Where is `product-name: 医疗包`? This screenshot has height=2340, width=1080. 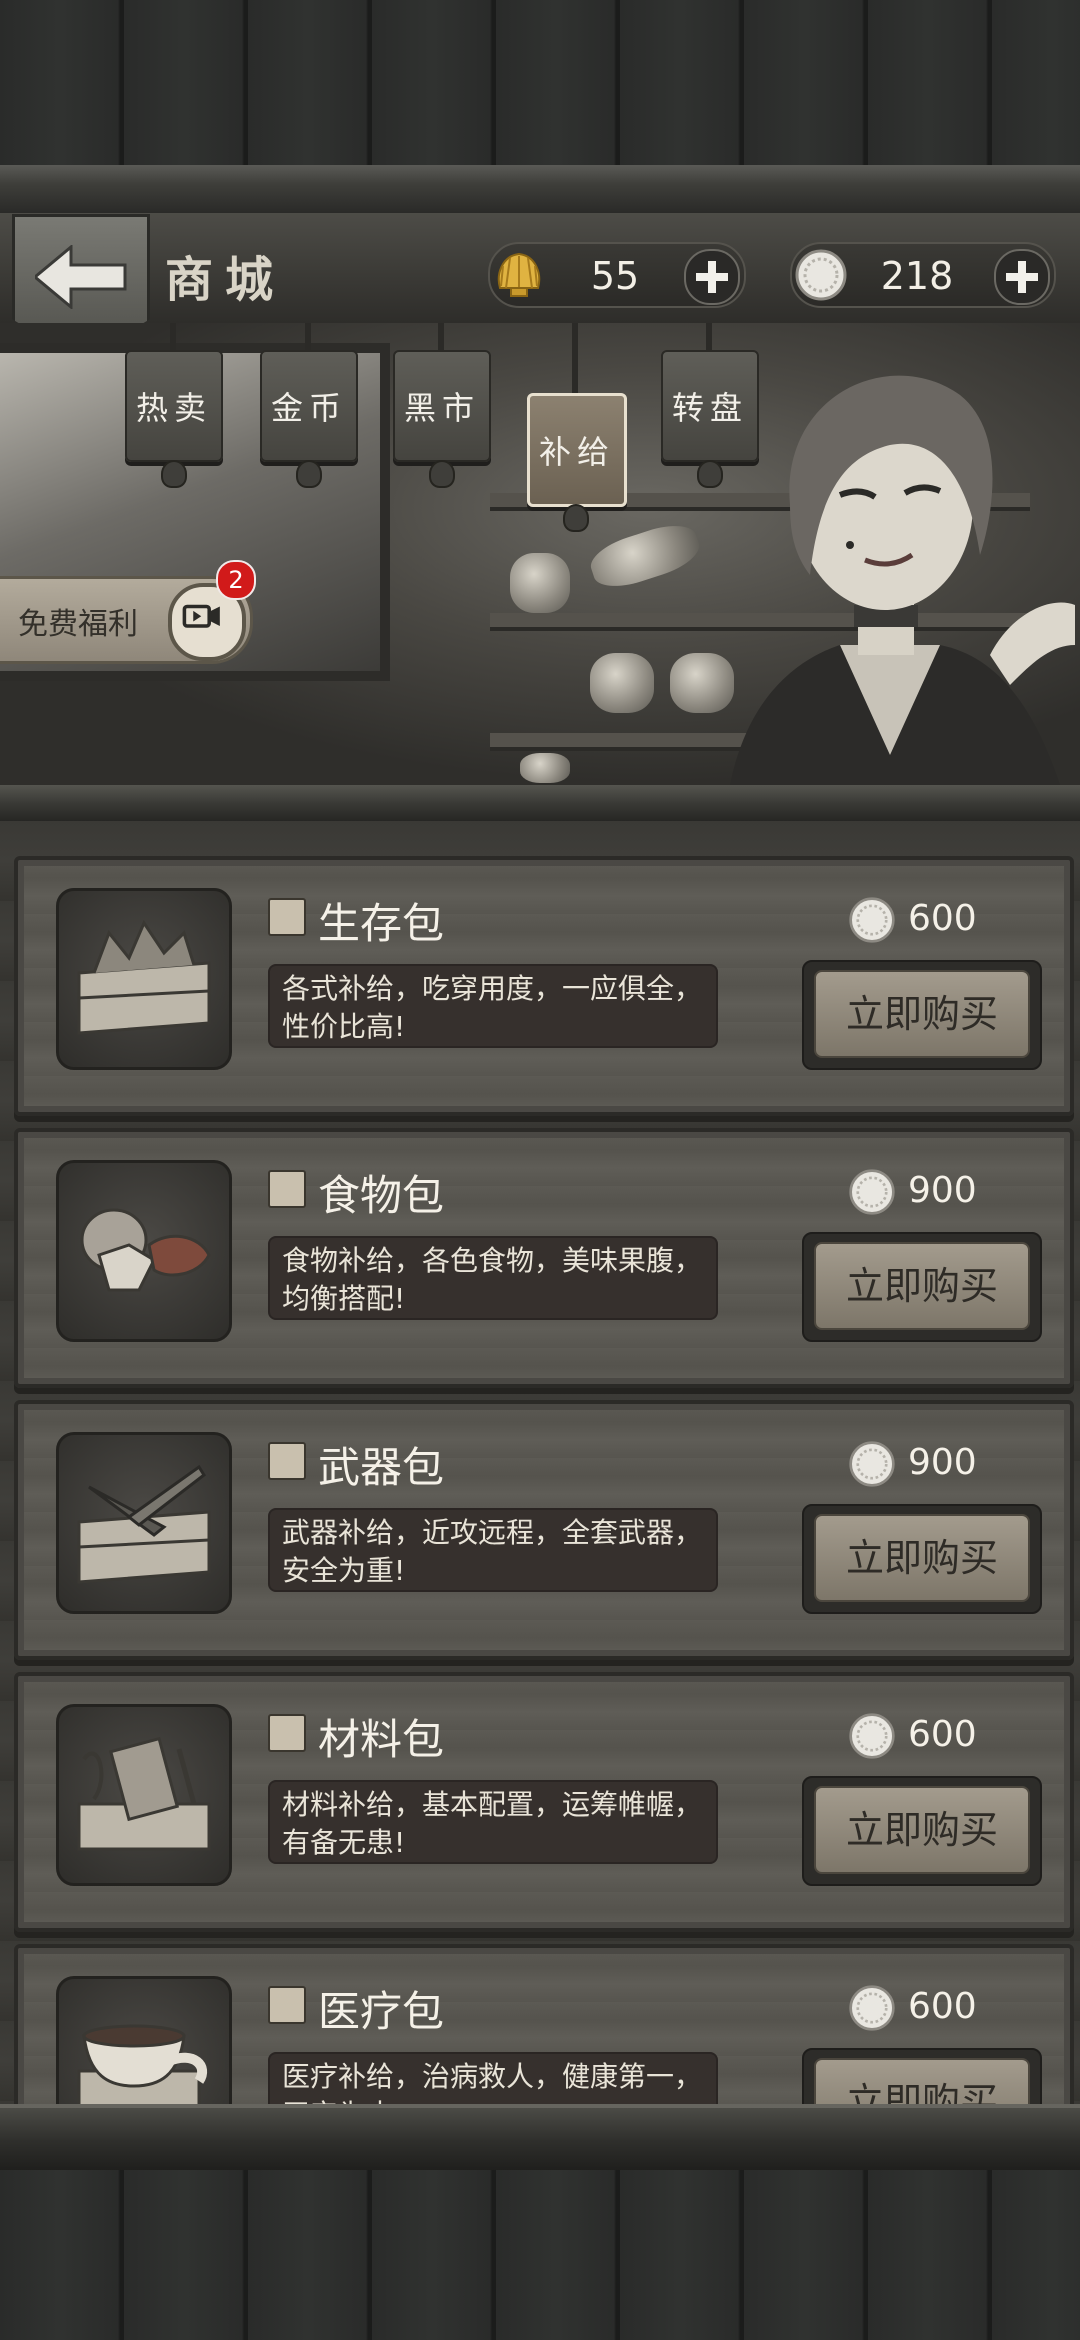
product-name: 医疗包 is located at coordinates (381, 2011).